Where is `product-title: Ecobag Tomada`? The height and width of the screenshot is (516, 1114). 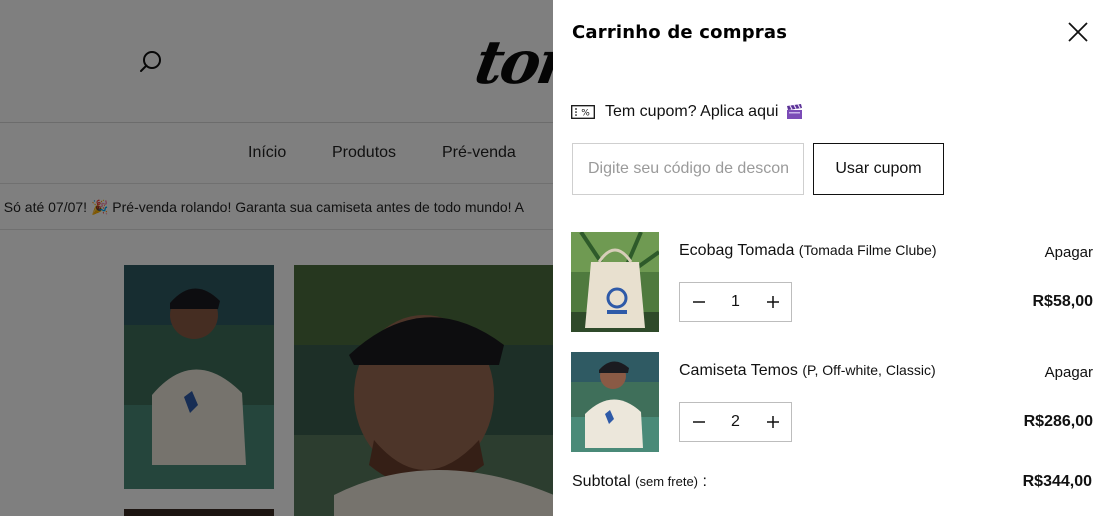 product-title: Ecobag Tomada is located at coordinates (737, 250).